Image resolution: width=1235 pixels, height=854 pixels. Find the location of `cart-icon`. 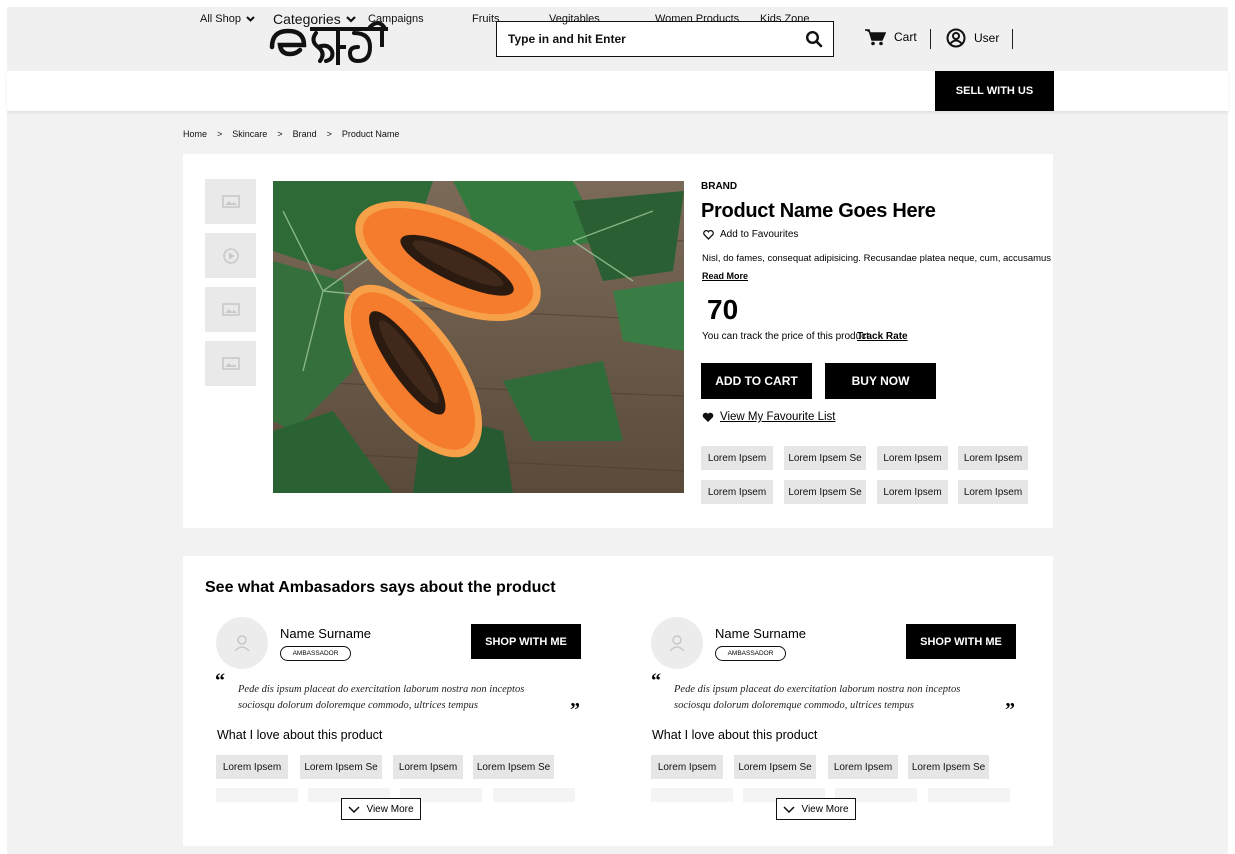

cart-icon is located at coordinates (875, 37).